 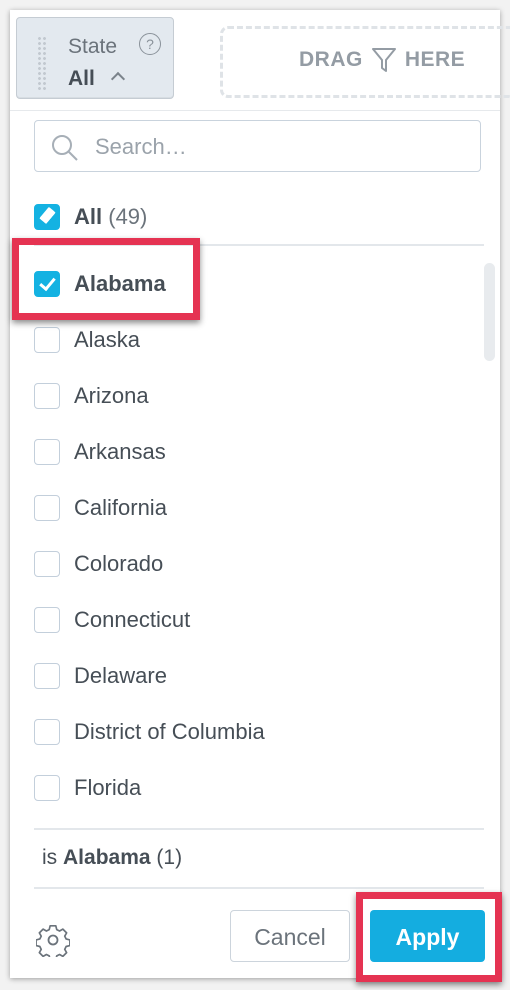 What do you see at coordinates (365, 62) in the screenshot?
I see `filter-drop-zone: DRAG HERE` at bounding box center [365, 62].